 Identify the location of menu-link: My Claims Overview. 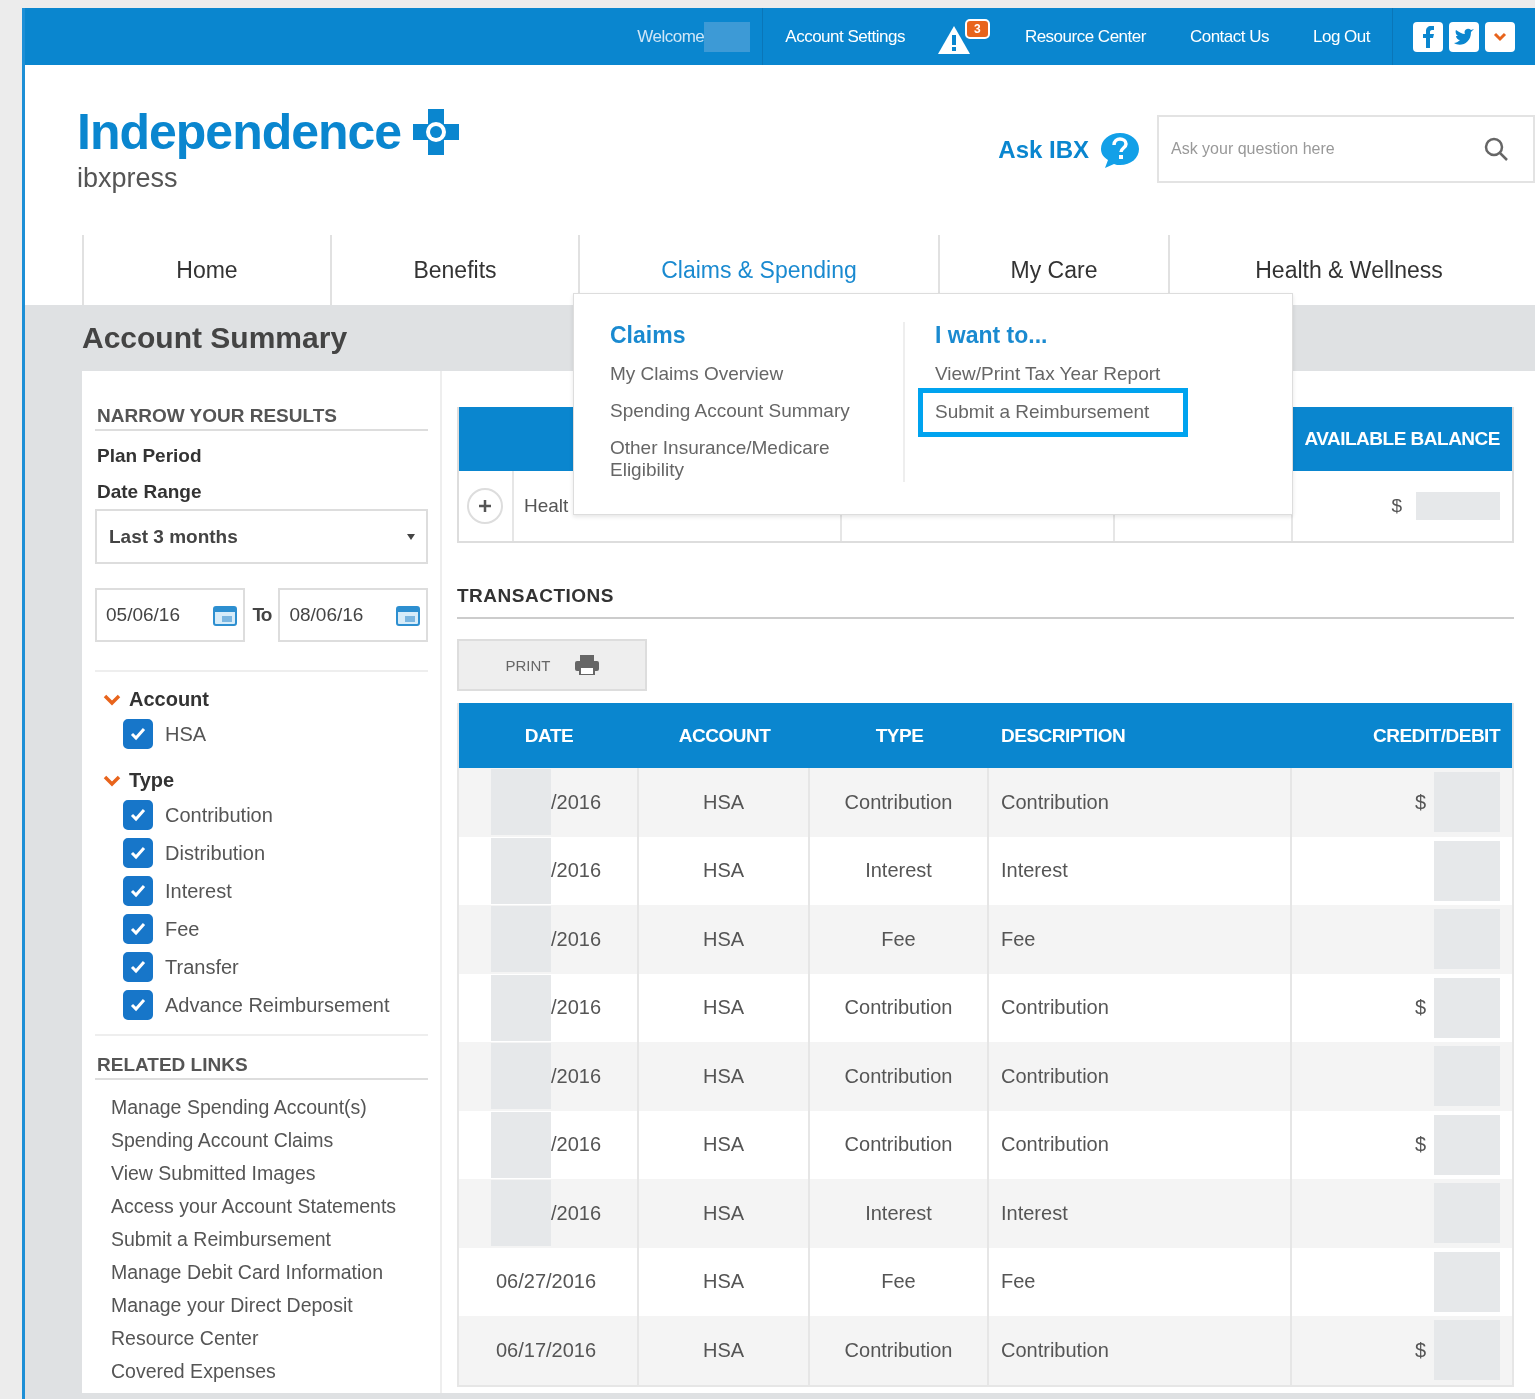
(741, 374).